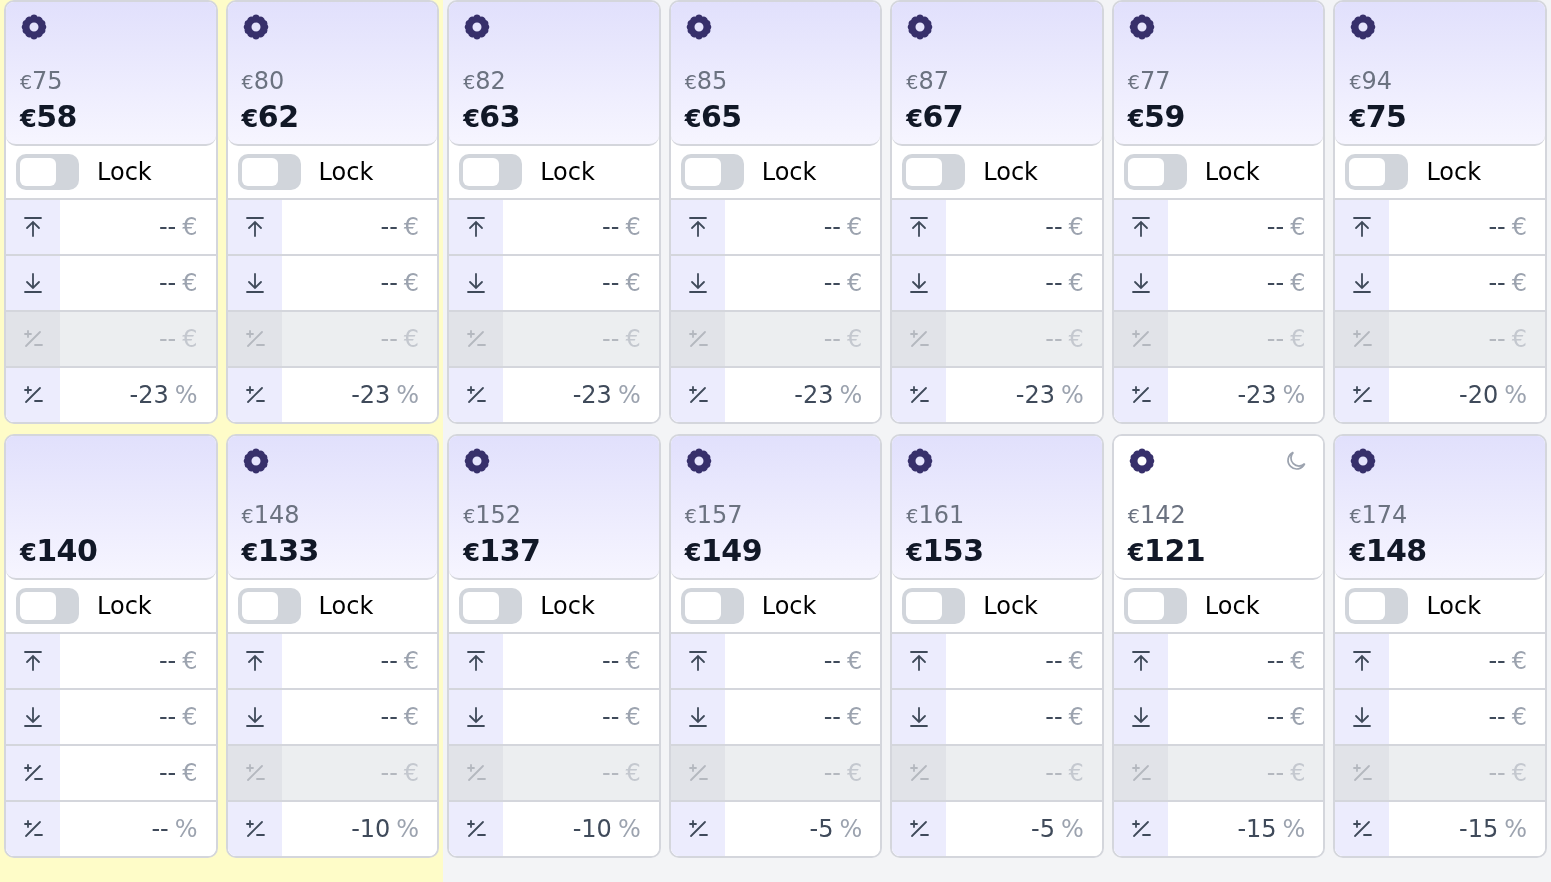 Image resolution: width=1551 pixels, height=882 pixels. What do you see at coordinates (485, 81) in the screenshot?
I see `original-price: €82` at bounding box center [485, 81].